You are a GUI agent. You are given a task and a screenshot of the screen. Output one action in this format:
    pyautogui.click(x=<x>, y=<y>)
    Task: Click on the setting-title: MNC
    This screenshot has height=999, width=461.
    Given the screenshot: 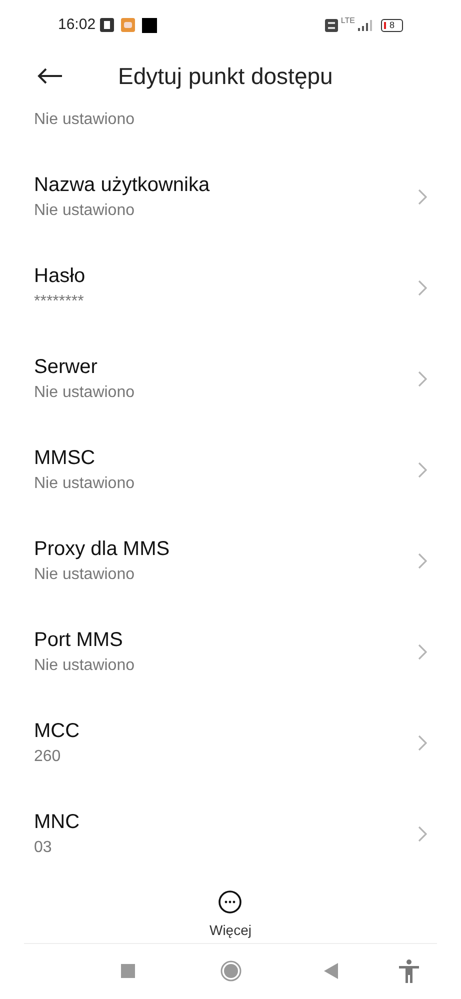 What is the action you would take?
    pyautogui.click(x=57, y=822)
    